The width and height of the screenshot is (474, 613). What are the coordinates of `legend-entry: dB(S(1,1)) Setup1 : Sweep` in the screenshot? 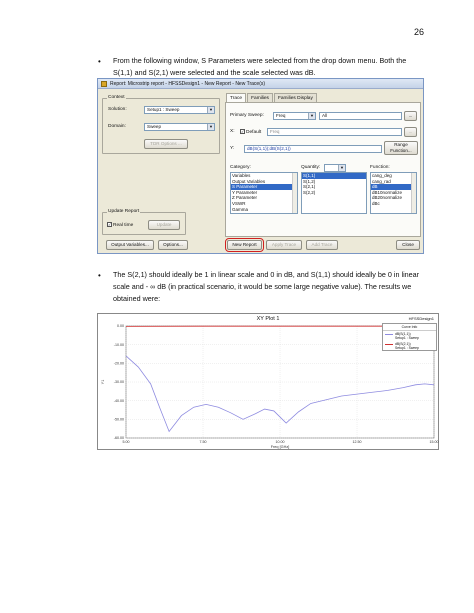 It's located at (409, 336).